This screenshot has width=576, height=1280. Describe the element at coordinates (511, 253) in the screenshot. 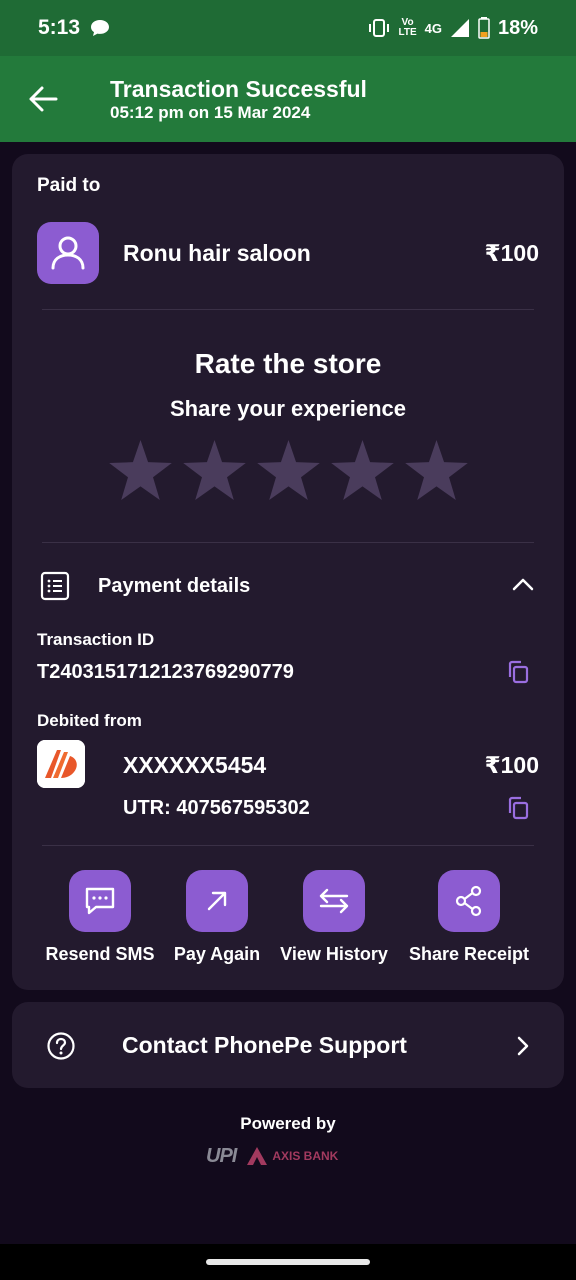

I see `paid-amount: ₹100` at that location.